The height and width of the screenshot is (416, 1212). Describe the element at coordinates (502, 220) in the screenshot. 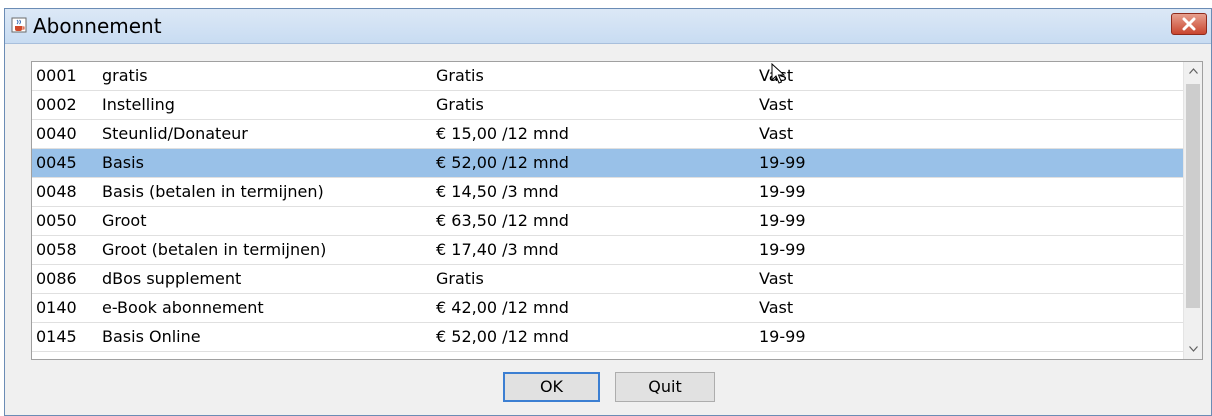

I see `subscription-price: € 63,50 /12 mnd` at that location.